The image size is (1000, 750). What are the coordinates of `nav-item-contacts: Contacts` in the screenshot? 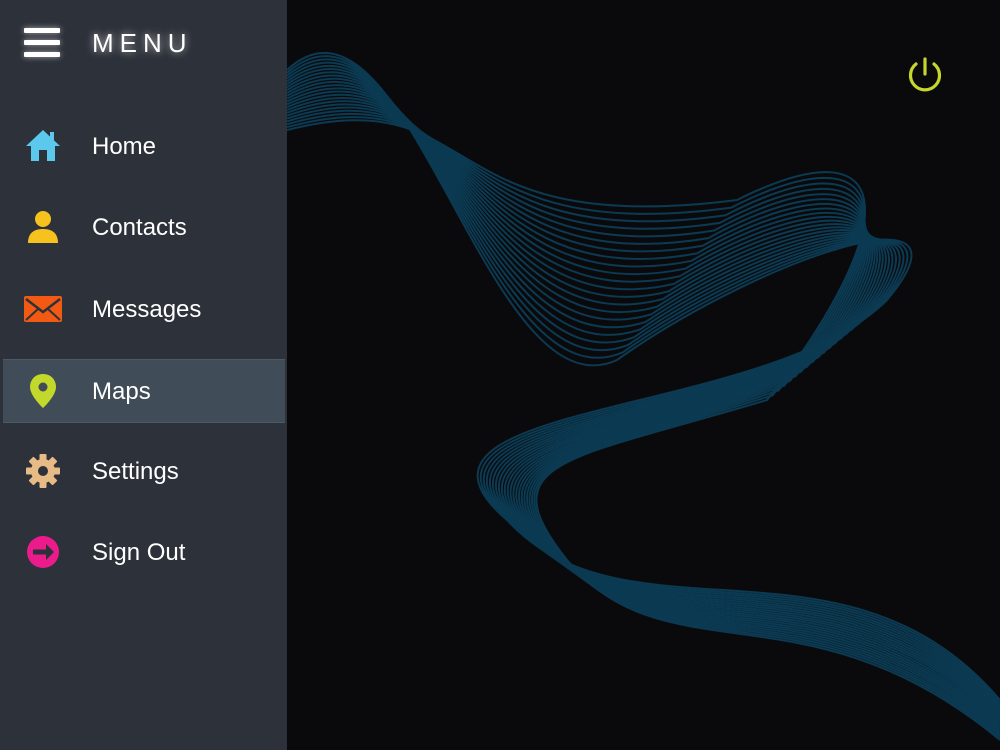 It's located at (144, 227).